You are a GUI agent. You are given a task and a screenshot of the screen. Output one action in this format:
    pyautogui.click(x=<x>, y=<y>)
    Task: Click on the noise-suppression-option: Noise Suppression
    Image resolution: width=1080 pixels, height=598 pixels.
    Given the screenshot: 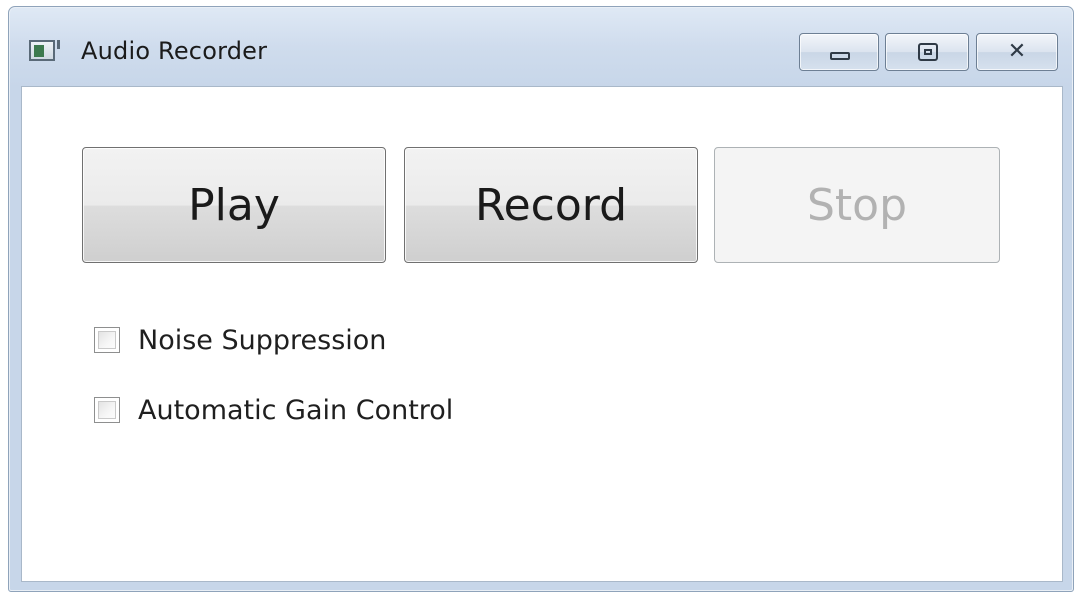 What is the action you would take?
    pyautogui.click(x=240, y=340)
    